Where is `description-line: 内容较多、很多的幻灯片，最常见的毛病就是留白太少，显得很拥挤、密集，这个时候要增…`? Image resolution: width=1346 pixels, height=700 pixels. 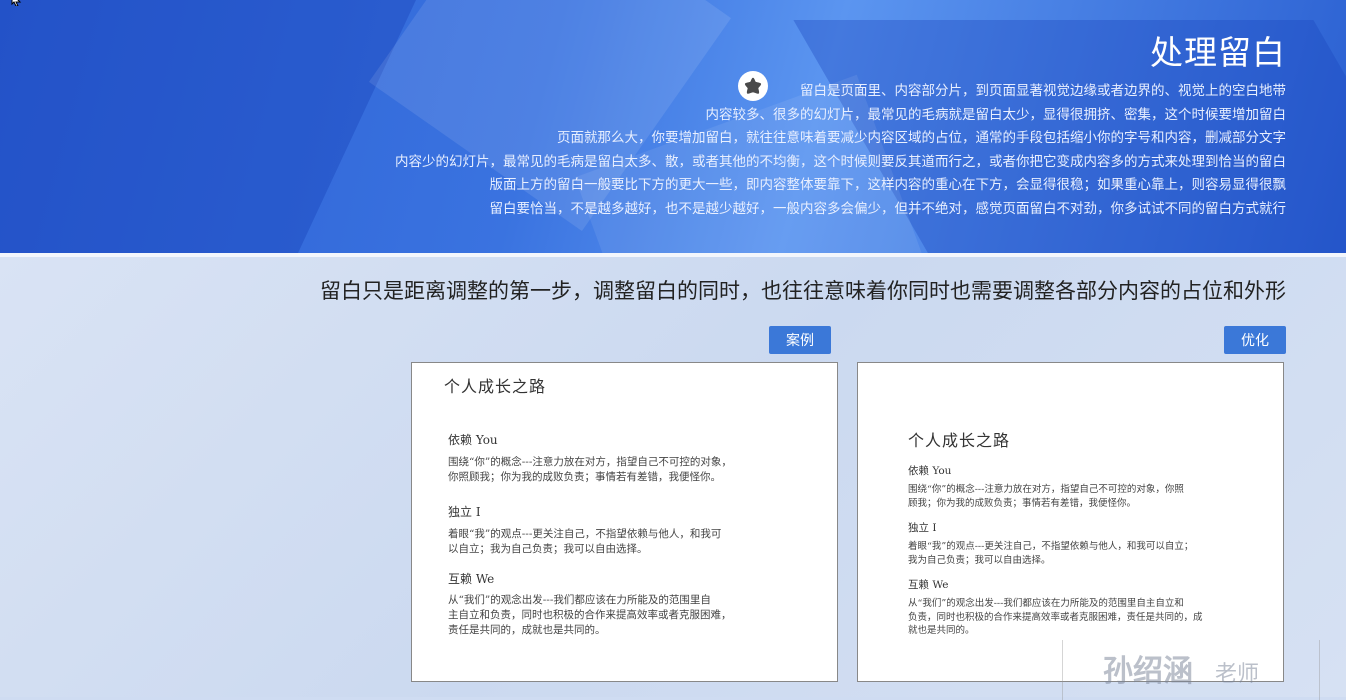 description-line: 内容较多、很多的幻灯片，最常见的毛病就是留白太少，显得很拥挤、密集，这个时候要增… is located at coordinates (996, 114).